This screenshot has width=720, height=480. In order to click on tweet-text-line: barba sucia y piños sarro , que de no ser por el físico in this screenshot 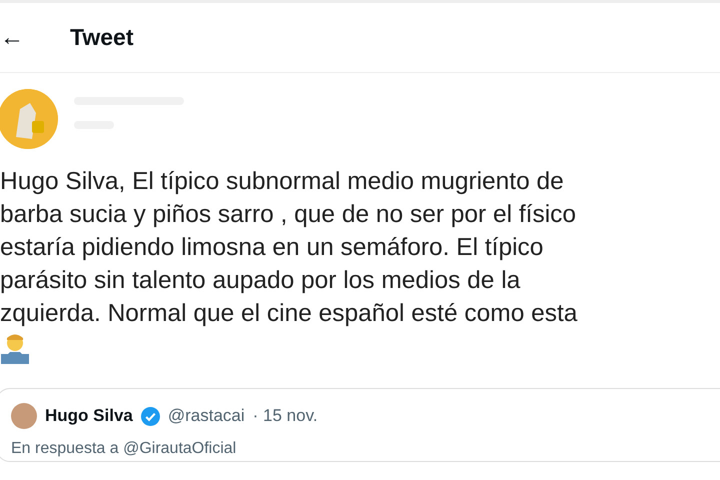, I will do `click(289, 215)`.